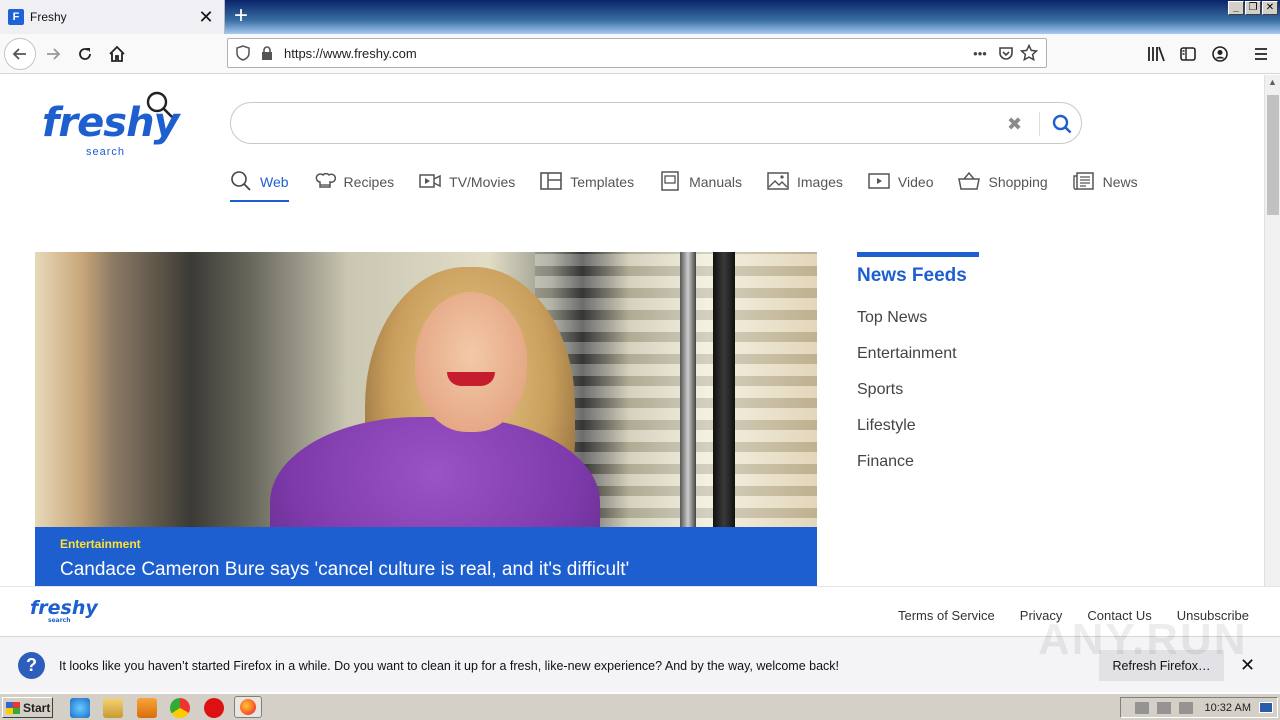 Image resolution: width=1280 pixels, height=720 pixels. I want to click on page-scrollbar: ▲, so click(1272, 330).